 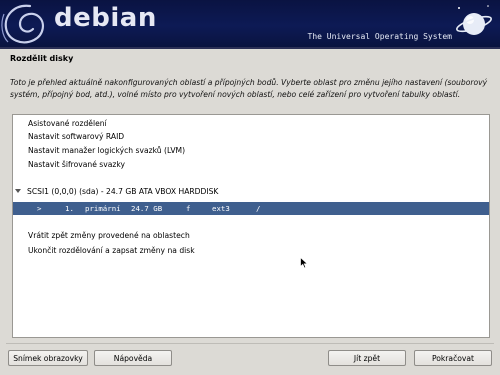 I want to click on page-title: Rozdělit disky, so click(x=42, y=58).